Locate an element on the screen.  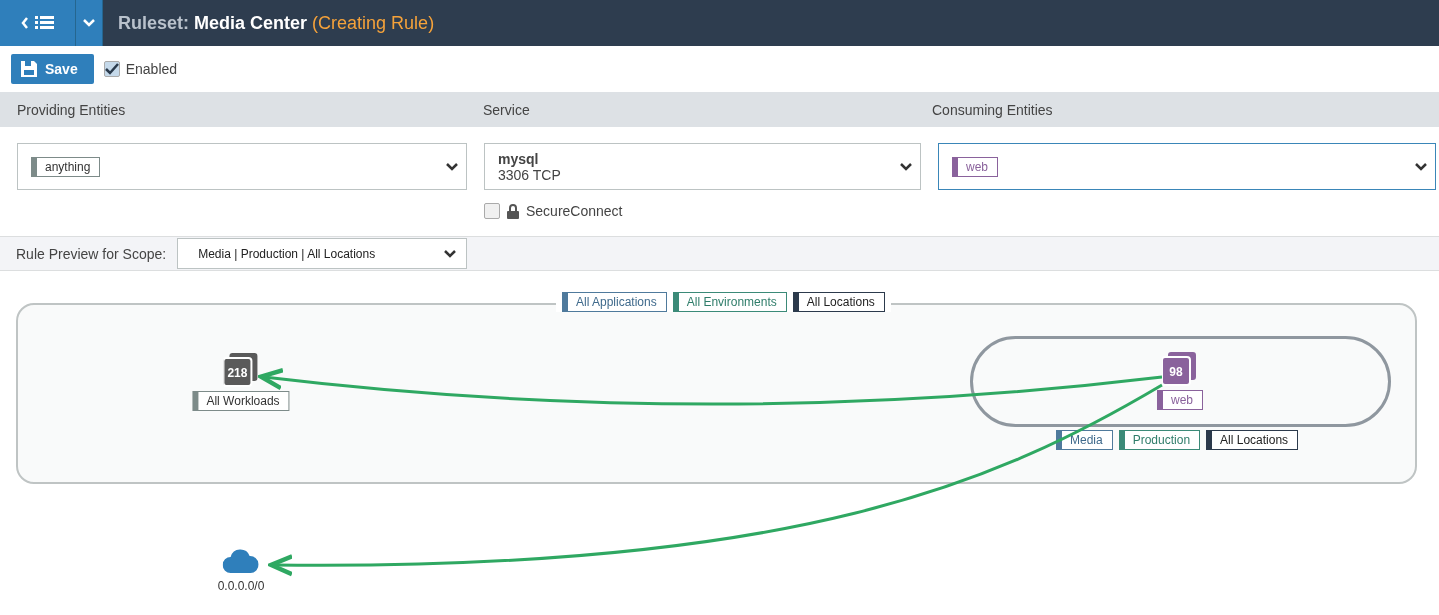
providing-select: anything is located at coordinates (242, 166).